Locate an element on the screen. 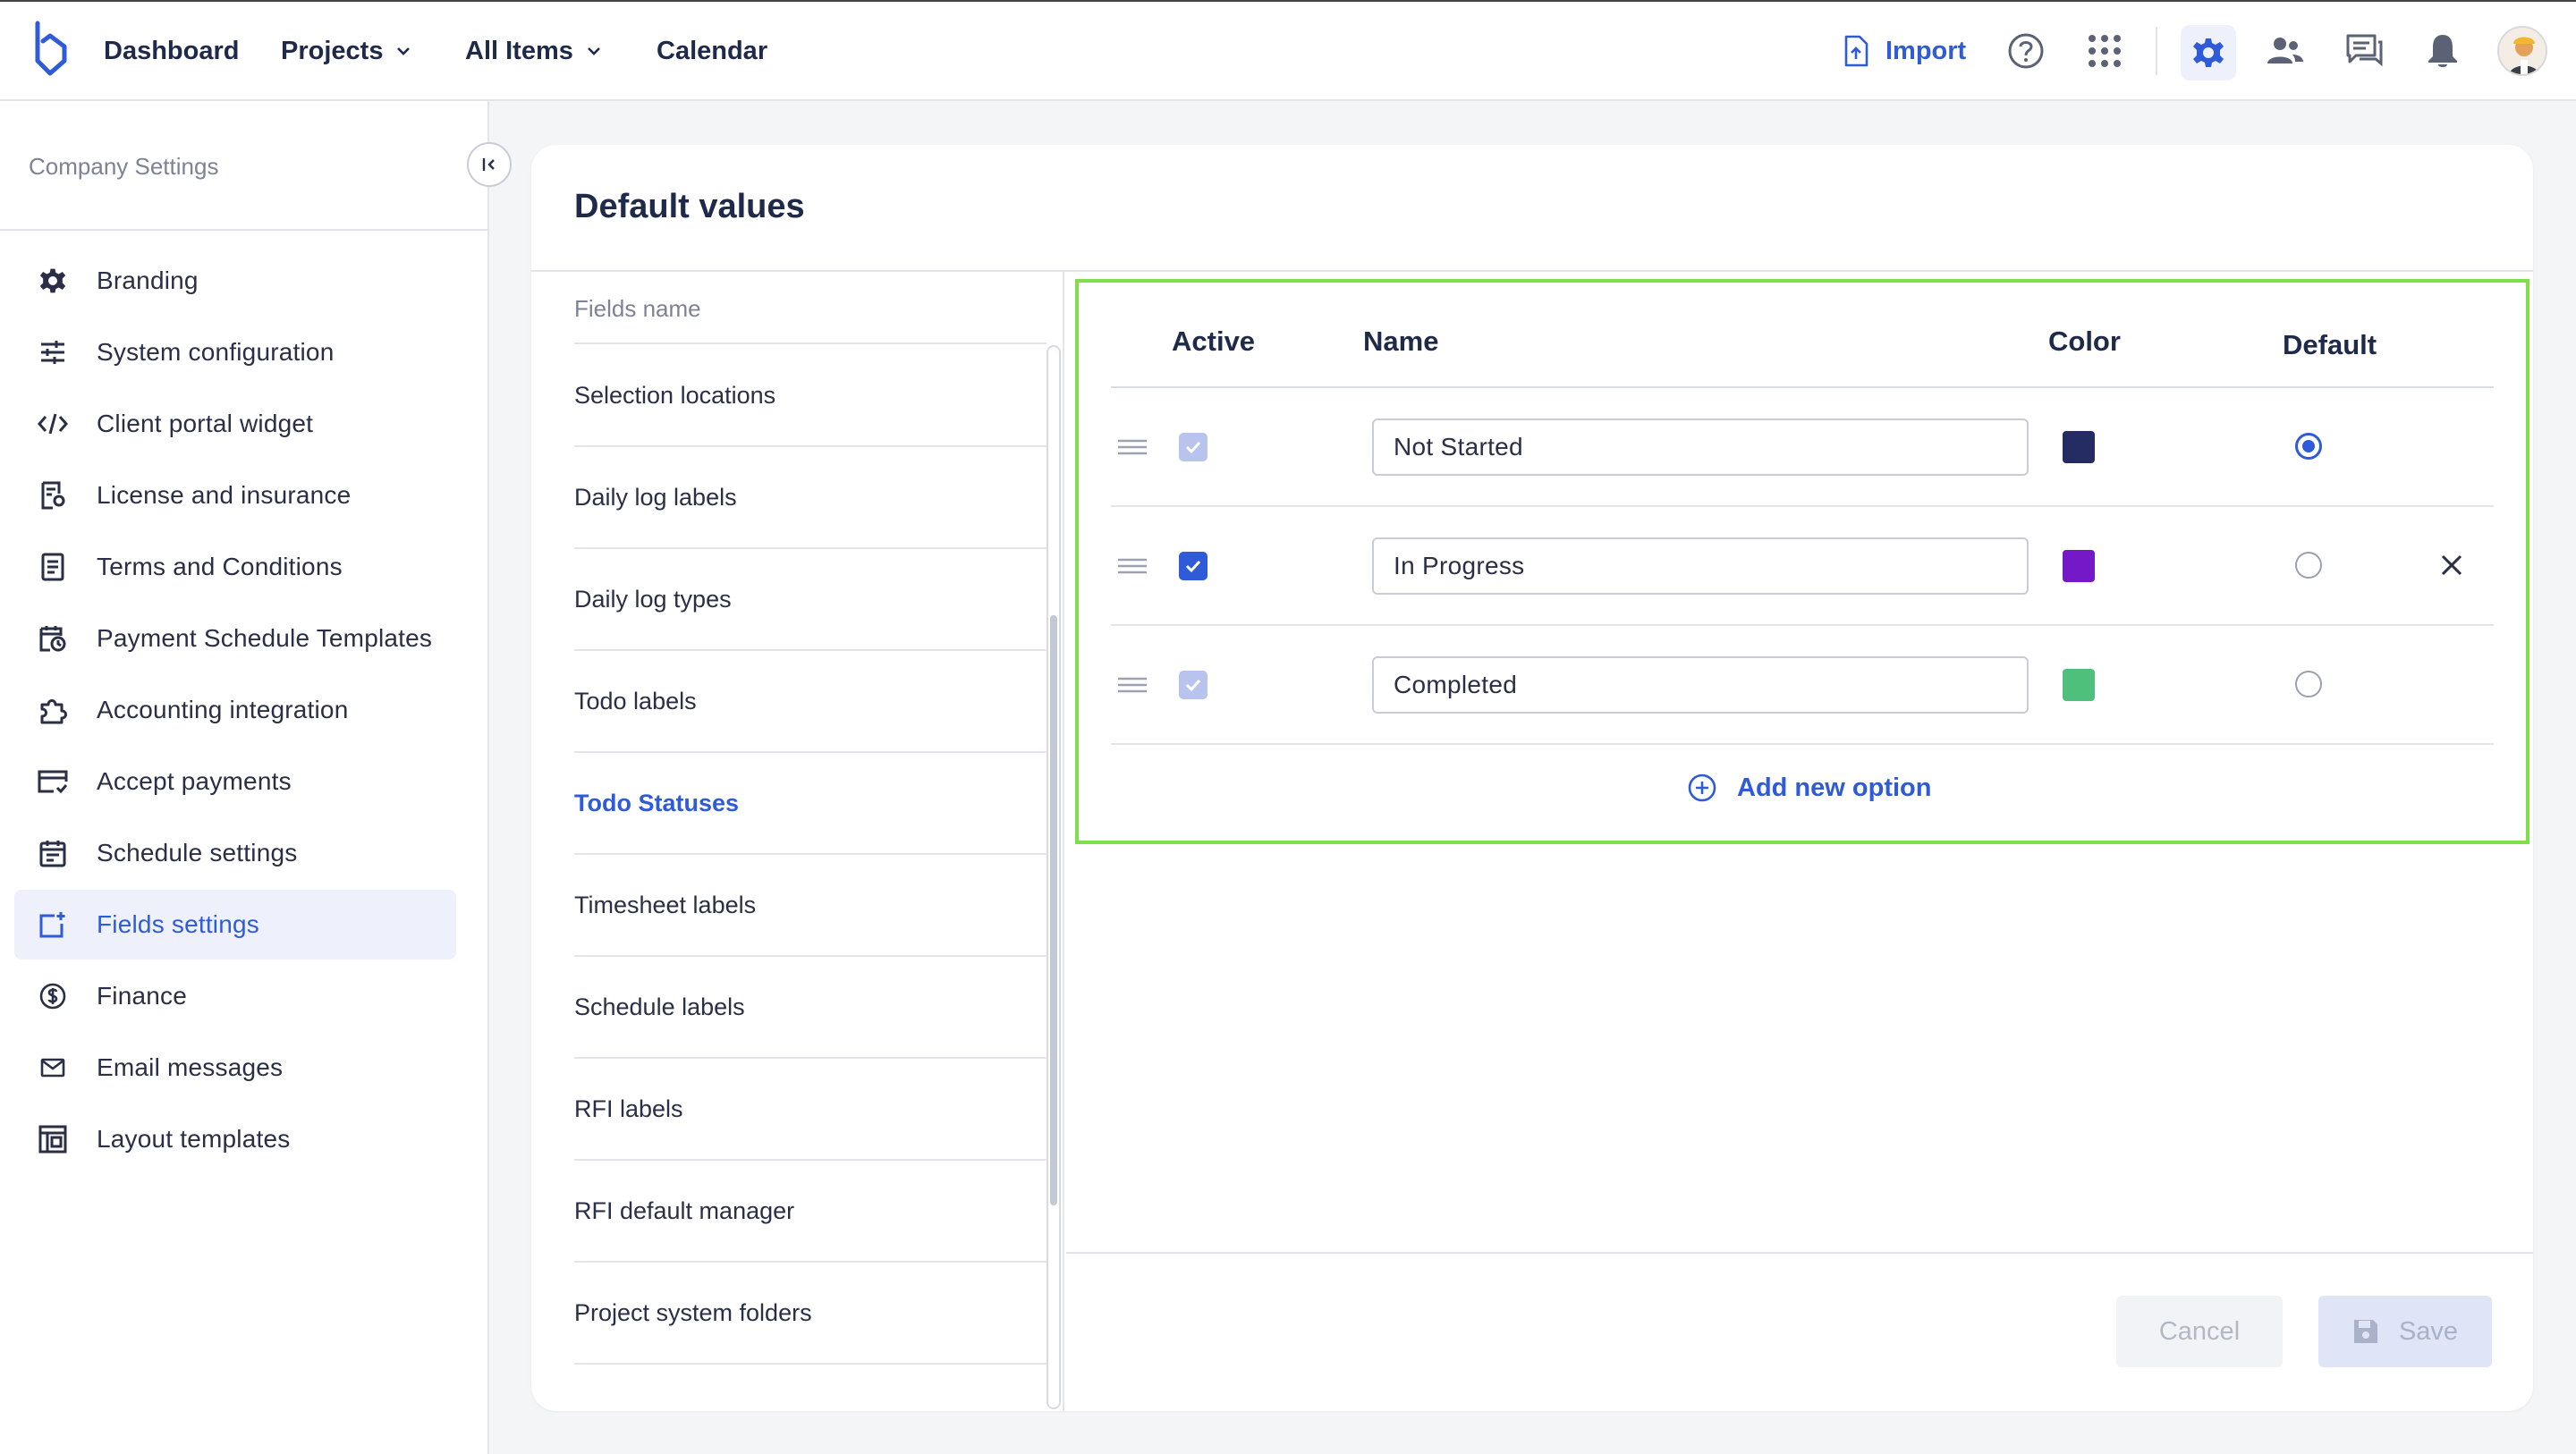 The height and width of the screenshot is (1454, 2576). field-item-schedule-labels: Schedule labels is located at coordinates (810, 1008).